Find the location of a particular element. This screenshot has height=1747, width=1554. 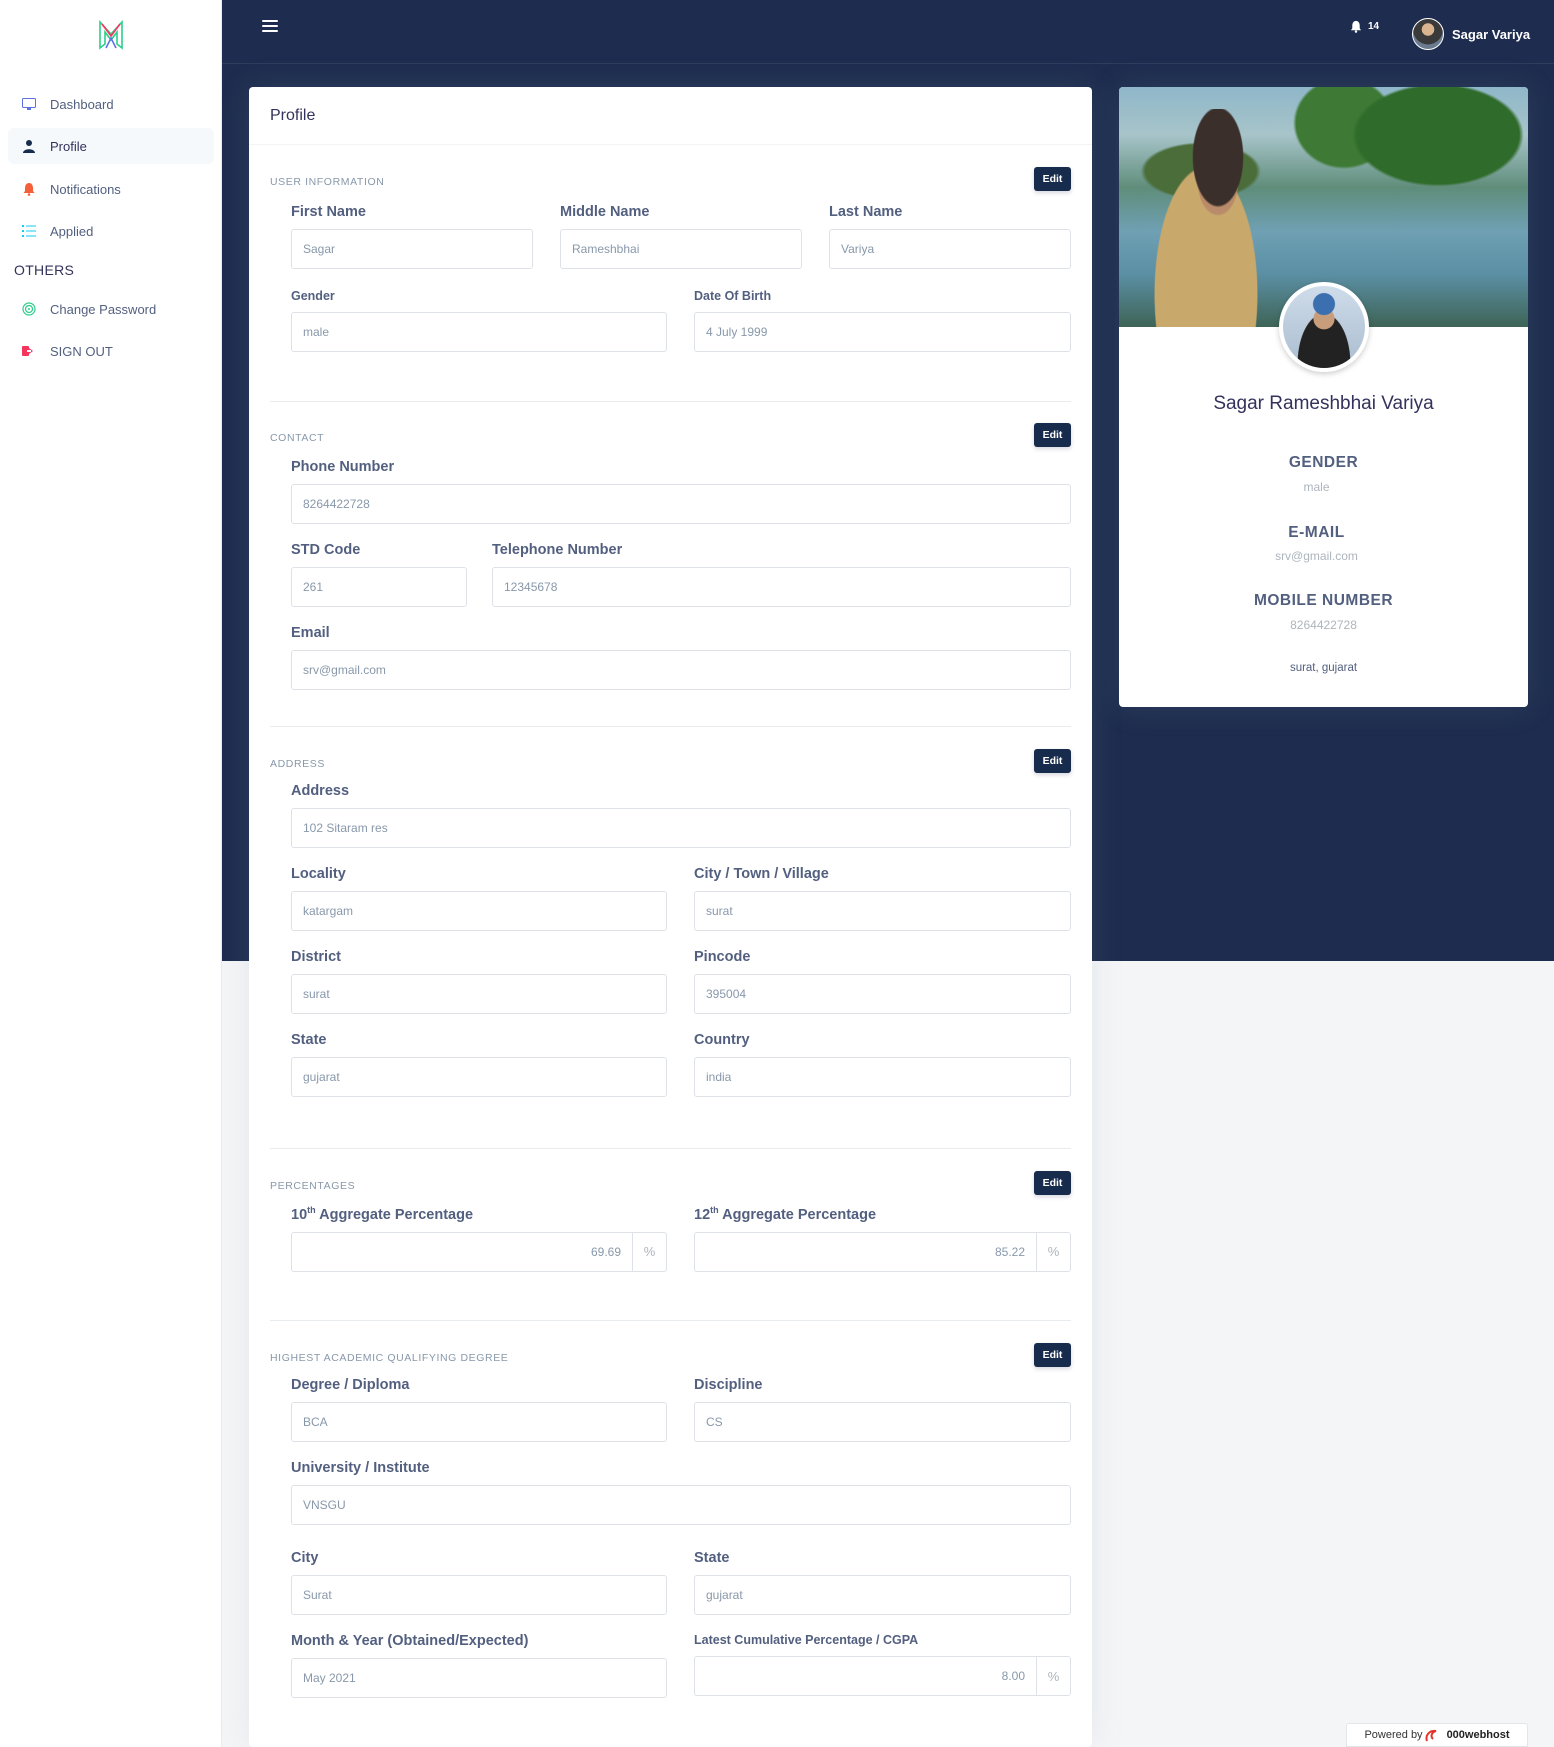

hamburger-menu-icon is located at coordinates (270, 28).